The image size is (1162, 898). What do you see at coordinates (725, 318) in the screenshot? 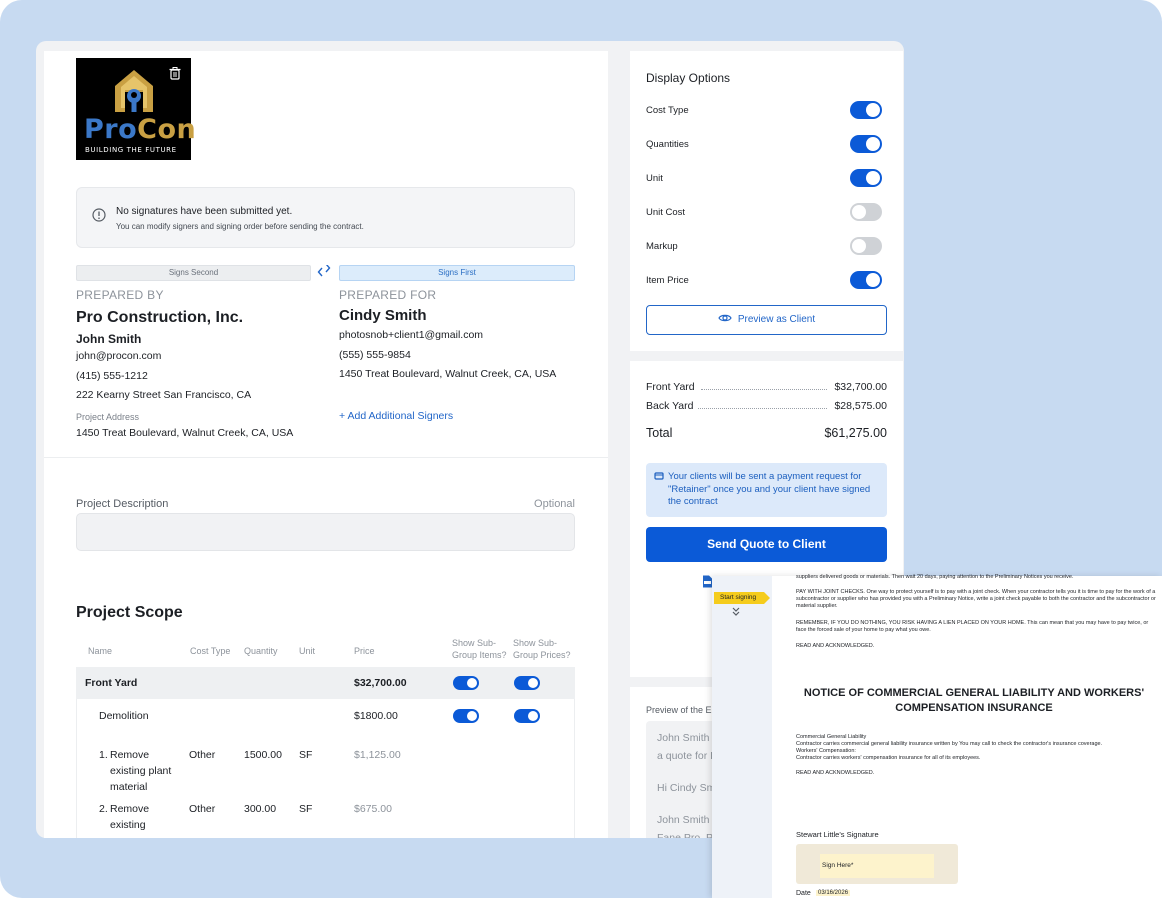
I see `eye-icon` at bounding box center [725, 318].